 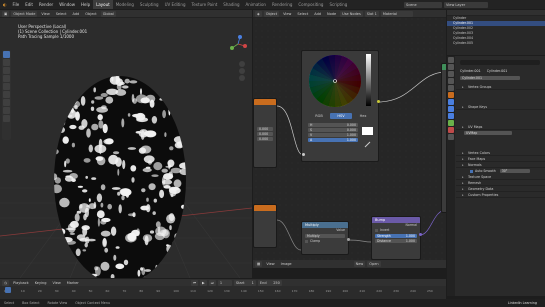 I want to click on new-image-button: New, so click(x=359, y=264).